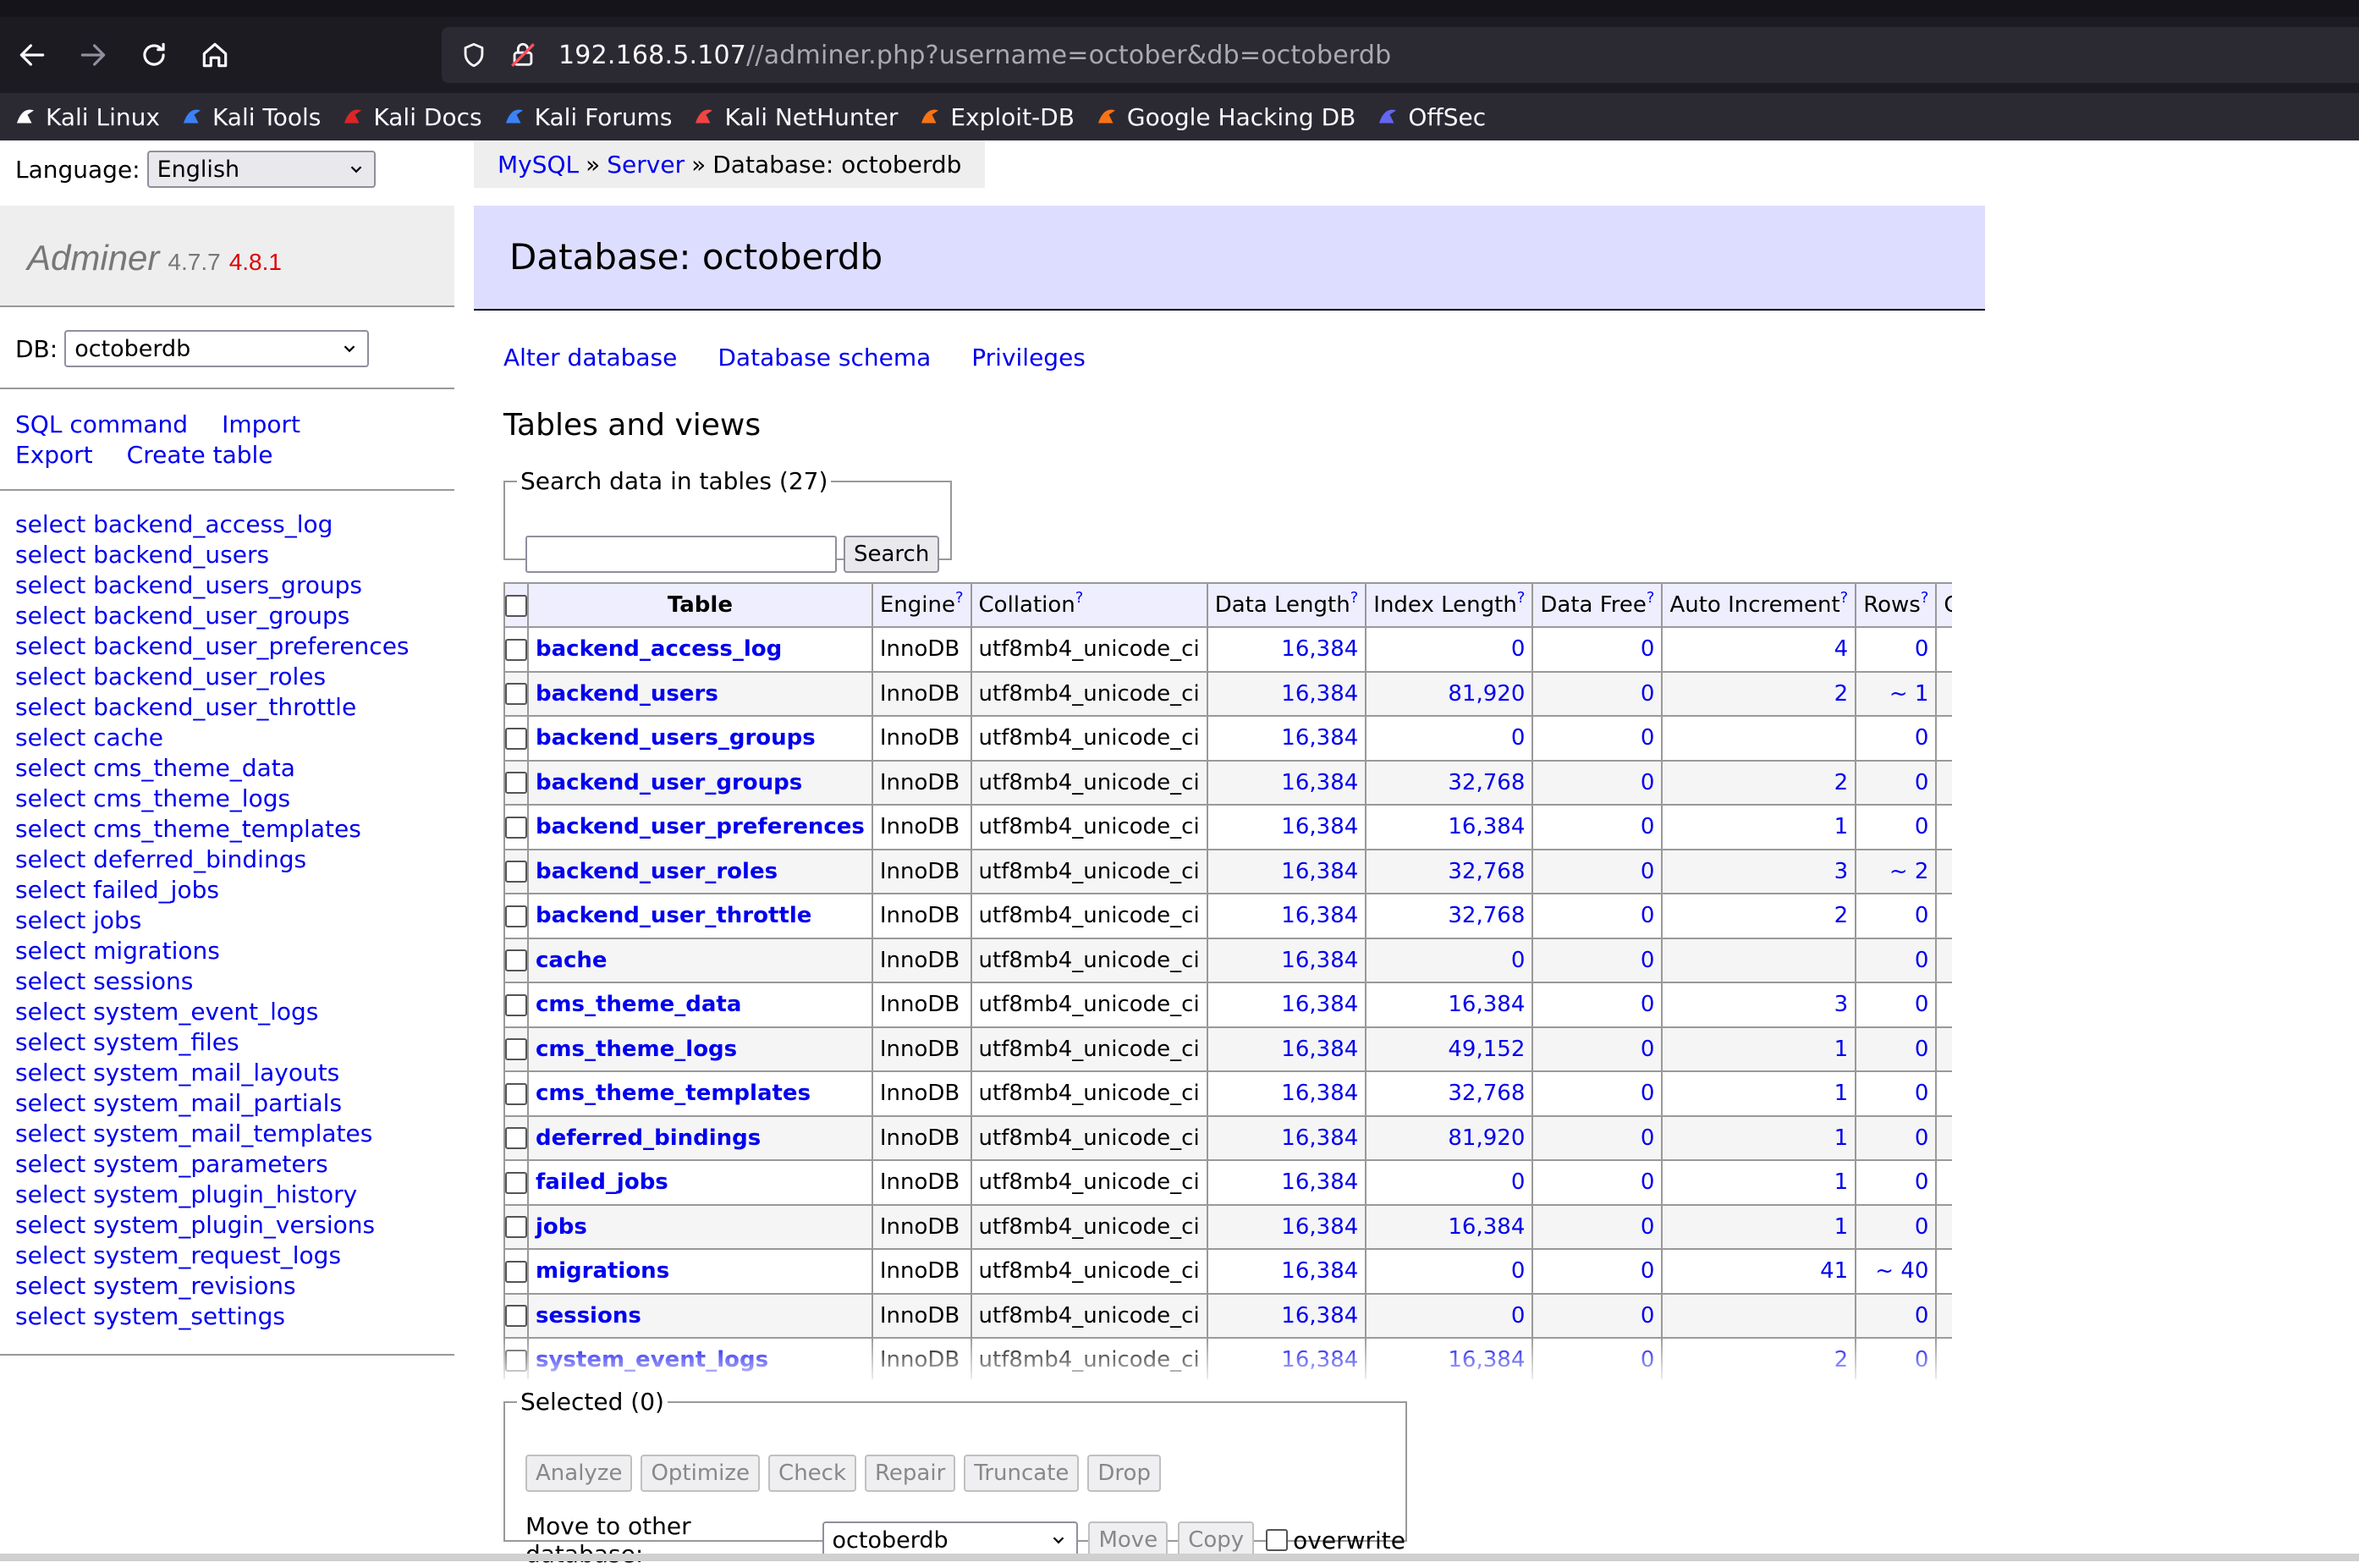 Image resolution: width=2359 pixels, height=1568 pixels. Describe the element at coordinates (212, 920) in the screenshot. I see `sidebar-table-link: select jobs` at that location.